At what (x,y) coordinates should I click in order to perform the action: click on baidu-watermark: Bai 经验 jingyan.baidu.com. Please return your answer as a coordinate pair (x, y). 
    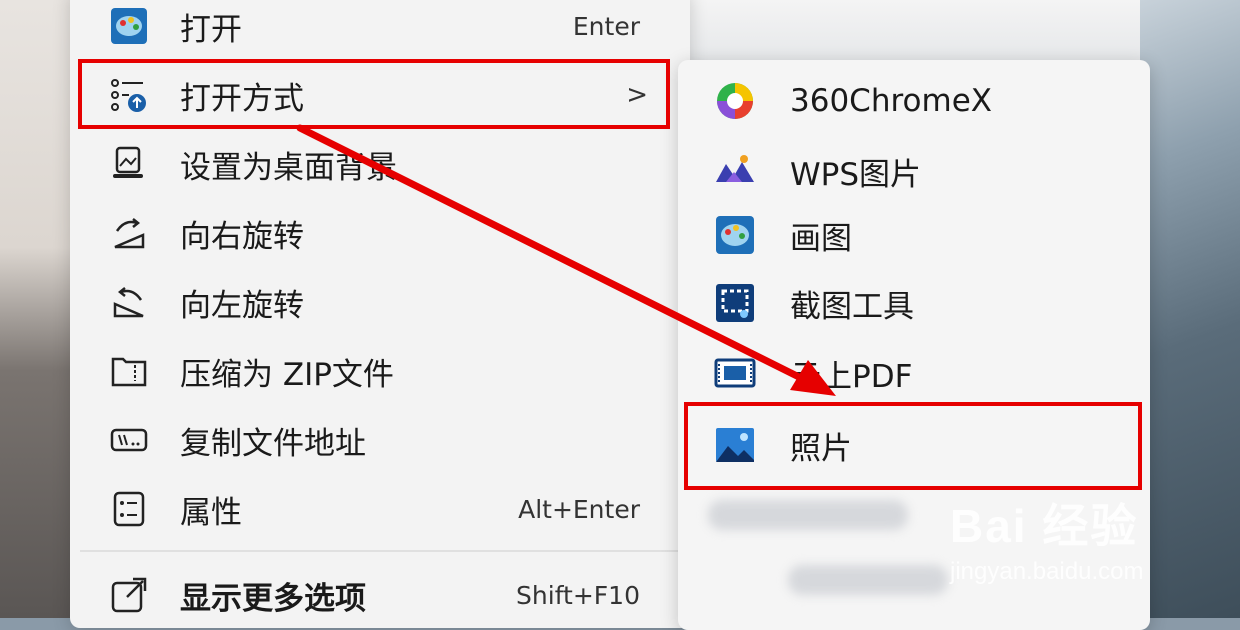
    Looking at the image, I should click on (1046, 538).